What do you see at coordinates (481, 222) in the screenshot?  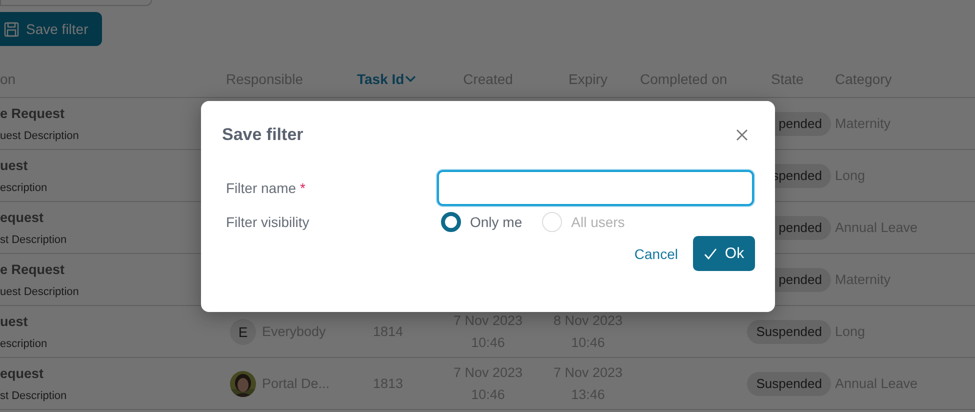 I see `visibility-radio: Only me` at bounding box center [481, 222].